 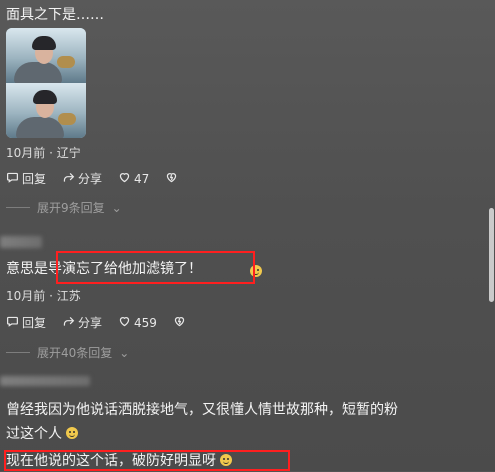 I want to click on comment-text-line-1: 曾经我因为他说话洒脱接地气，又很懂人情世故那种，短暂的粉, so click(x=202, y=410).